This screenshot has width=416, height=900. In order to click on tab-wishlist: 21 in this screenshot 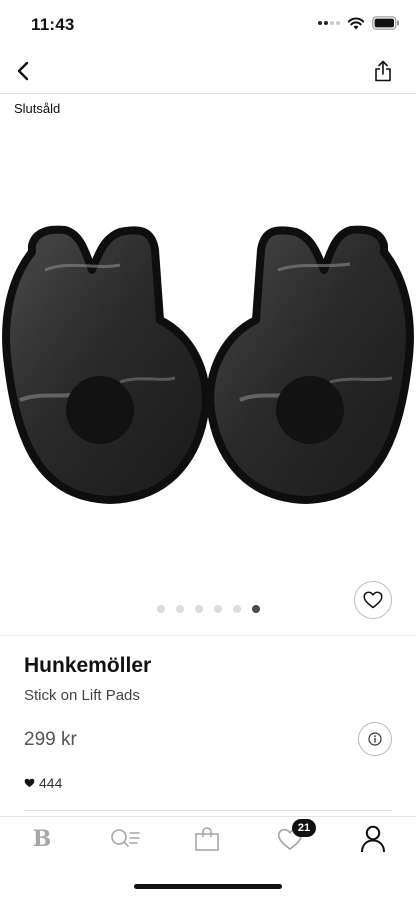, I will do `click(293, 837)`.